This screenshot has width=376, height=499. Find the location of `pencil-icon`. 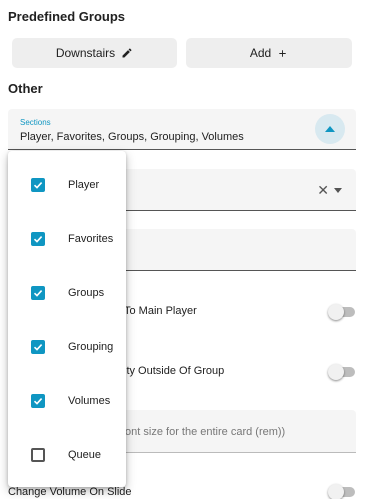

pencil-icon is located at coordinates (127, 53).